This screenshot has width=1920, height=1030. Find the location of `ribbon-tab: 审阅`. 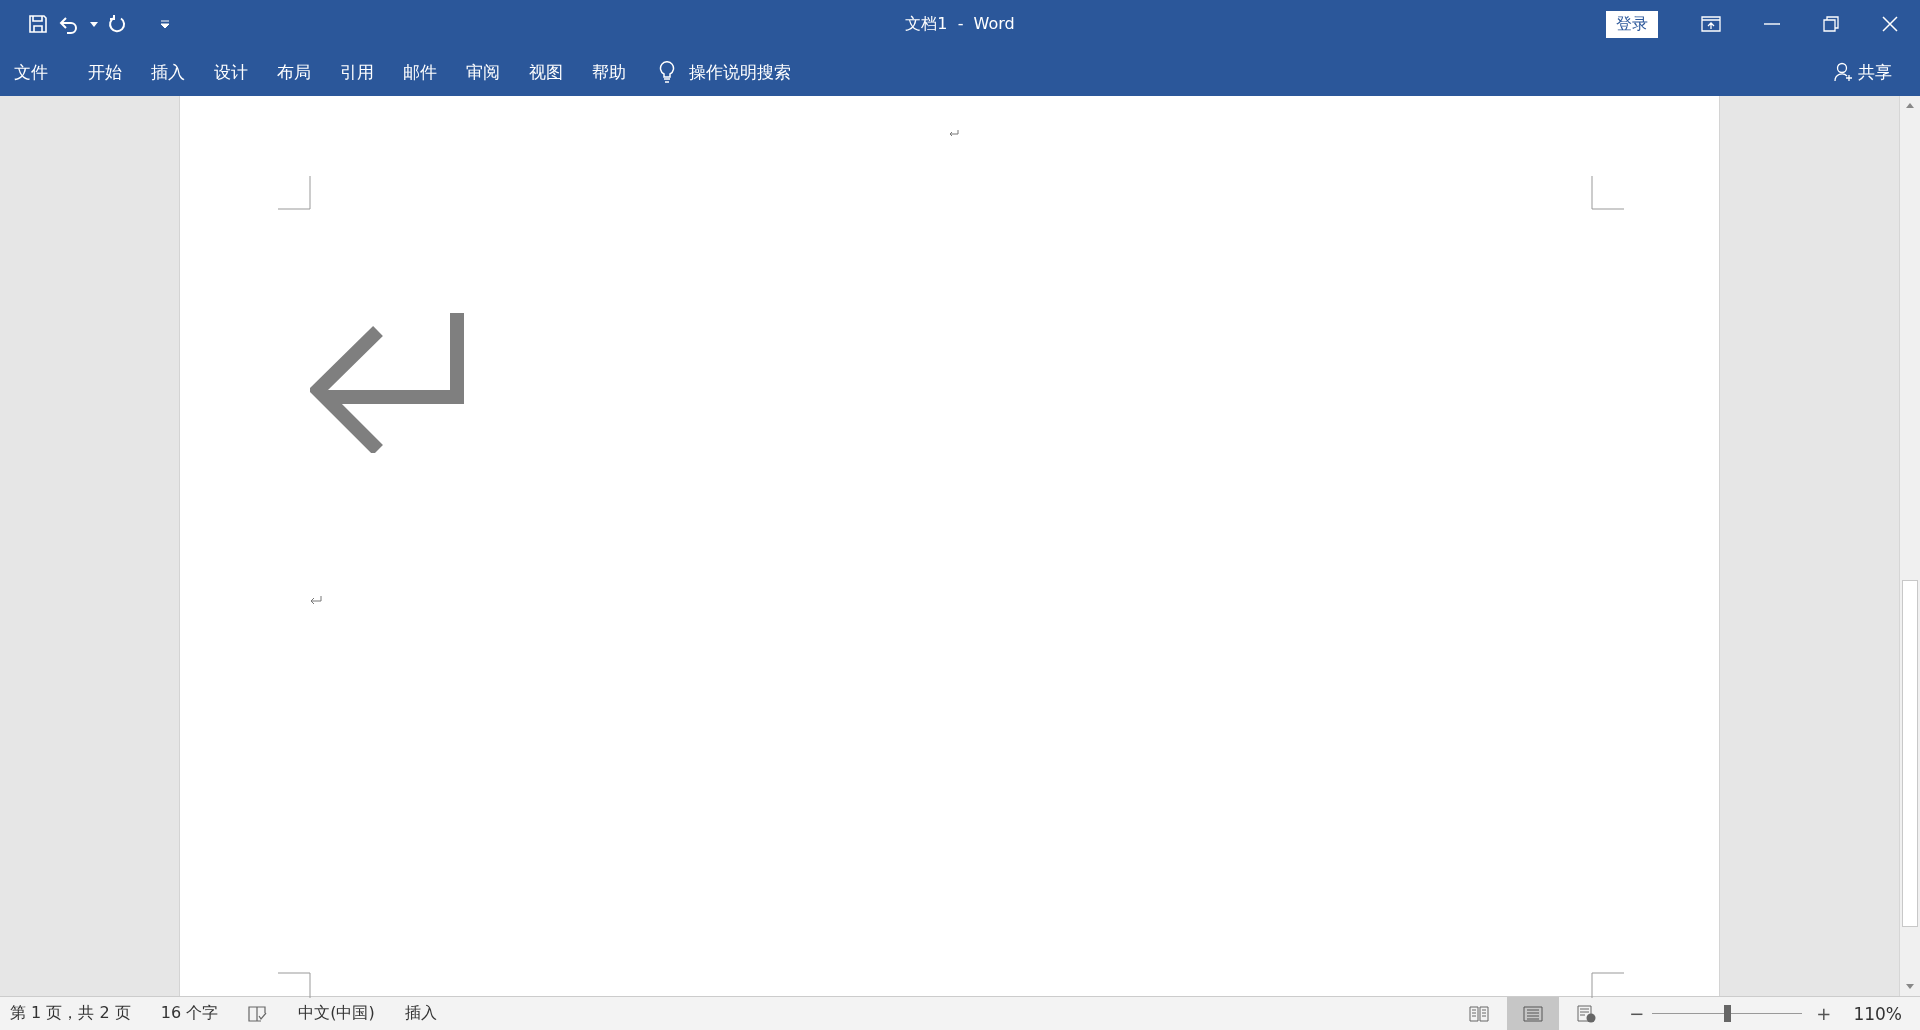

ribbon-tab: 审阅 is located at coordinates (483, 72).